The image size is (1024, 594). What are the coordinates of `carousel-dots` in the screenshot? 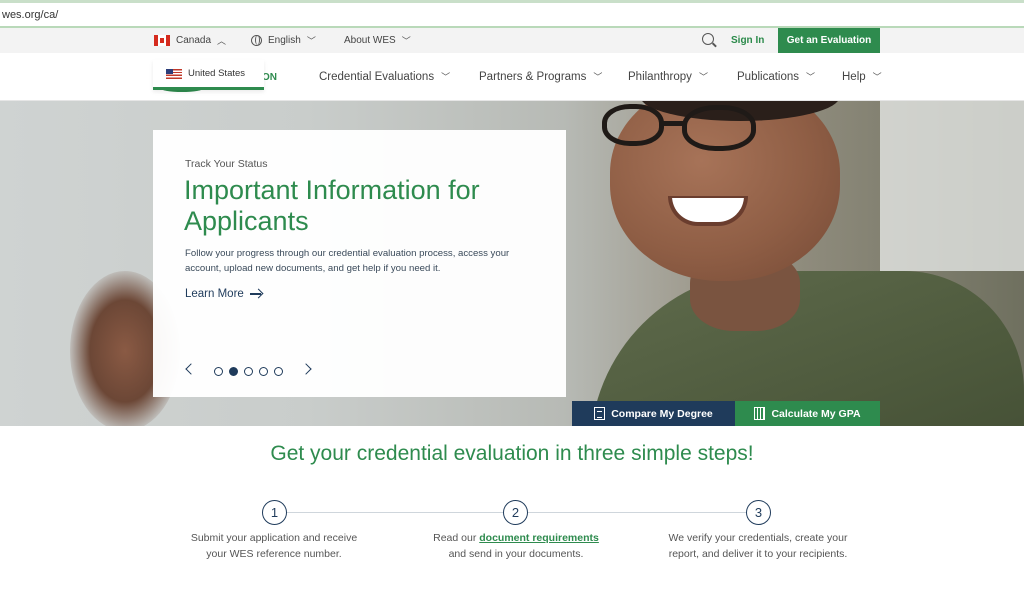 It's located at (248, 371).